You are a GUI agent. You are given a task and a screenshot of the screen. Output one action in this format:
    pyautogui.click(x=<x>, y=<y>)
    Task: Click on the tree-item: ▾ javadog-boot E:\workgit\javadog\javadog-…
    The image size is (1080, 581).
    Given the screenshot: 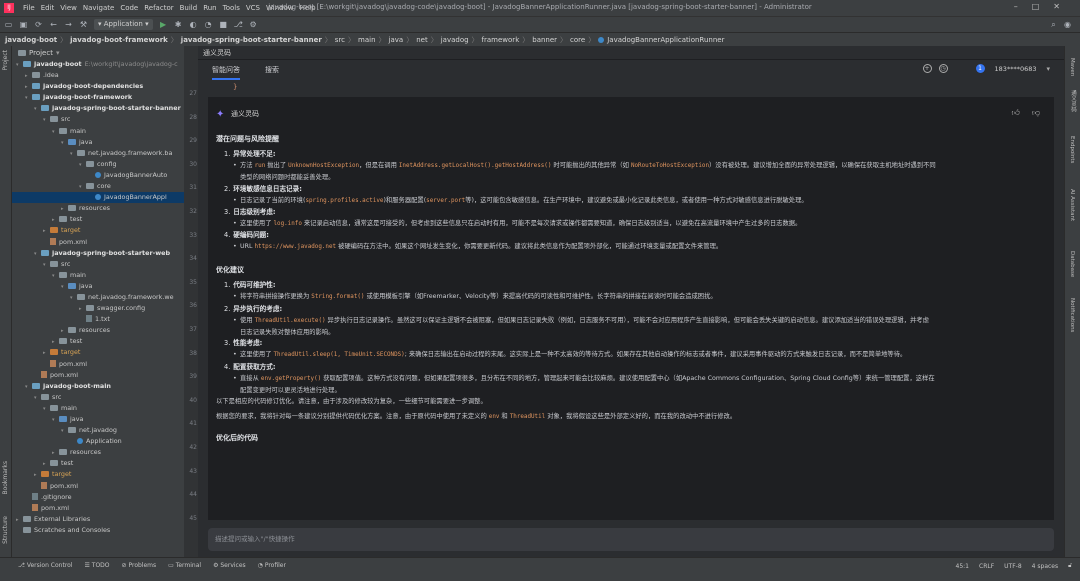 What is the action you would take?
    pyautogui.click(x=98, y=64)
    